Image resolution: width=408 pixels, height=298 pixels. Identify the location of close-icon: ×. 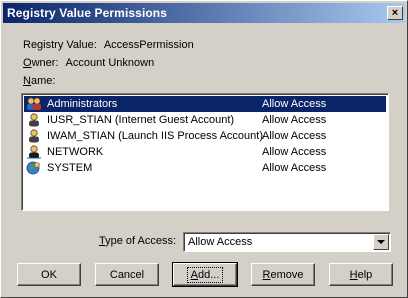
(395, 12).